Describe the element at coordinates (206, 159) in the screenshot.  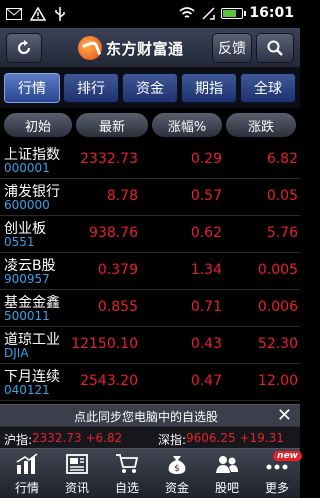
I see `stock-change-pct: 0.29` at that location.